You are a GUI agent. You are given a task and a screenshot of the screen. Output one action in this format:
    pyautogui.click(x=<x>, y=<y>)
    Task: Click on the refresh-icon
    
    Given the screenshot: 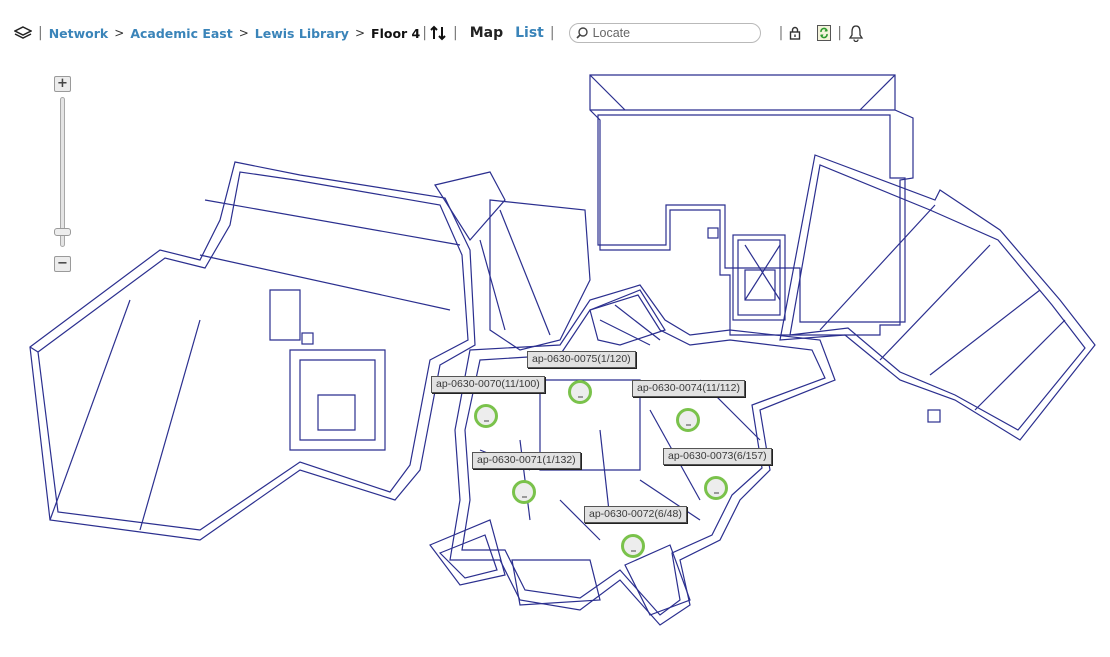 What is the action you would take?
    pyautogui.click(x=824, y=33)
    